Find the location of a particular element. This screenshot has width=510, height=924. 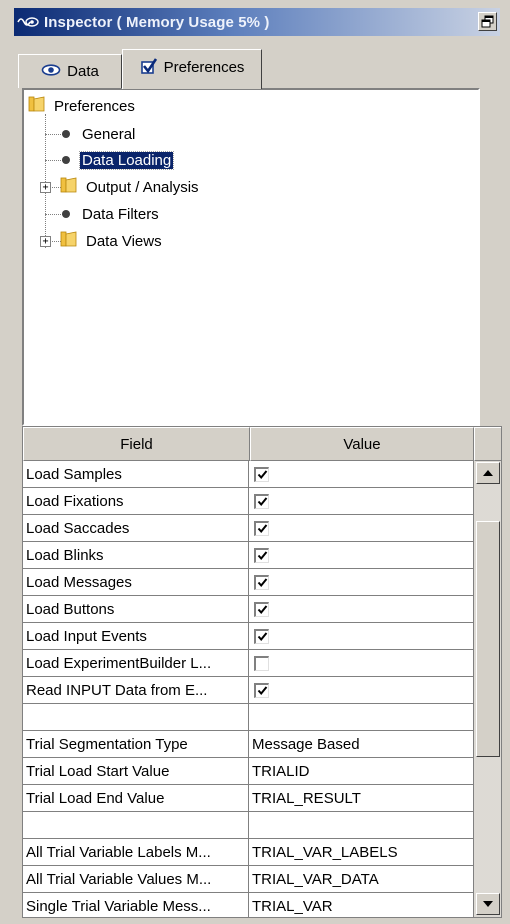

tree-item-data-views: Data Views is located at coordinates (112, 241).